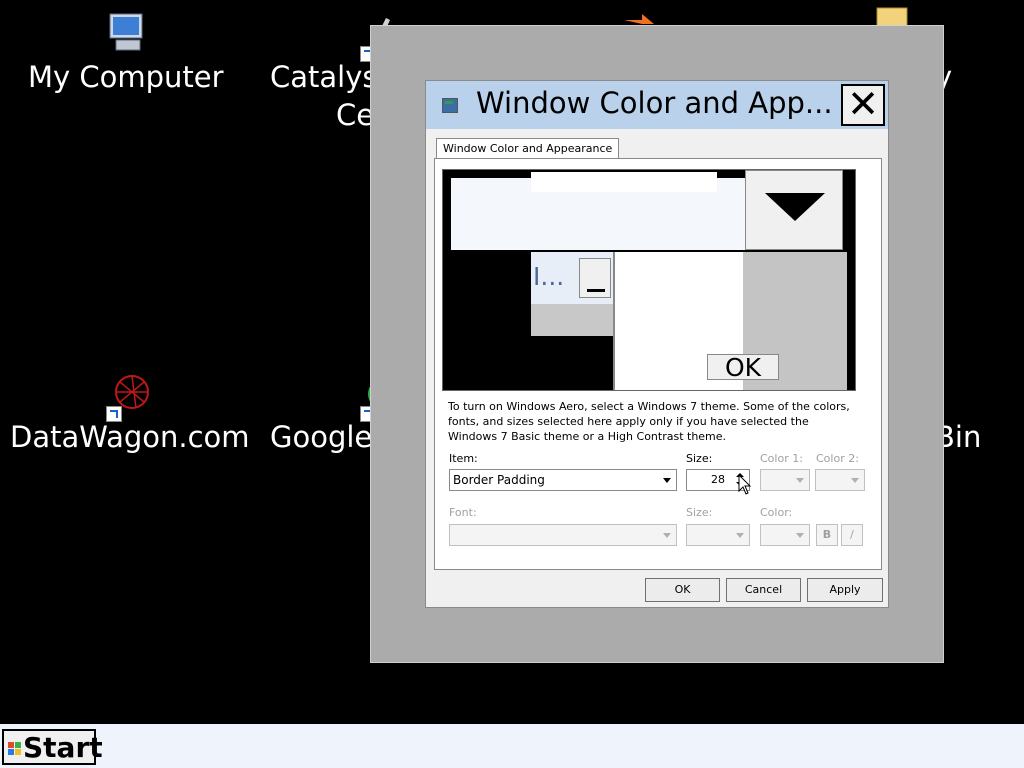 The height and width of the screenshot is (768, 1024). I want to click on appearance-preview: I... OK, so click(649, 280).